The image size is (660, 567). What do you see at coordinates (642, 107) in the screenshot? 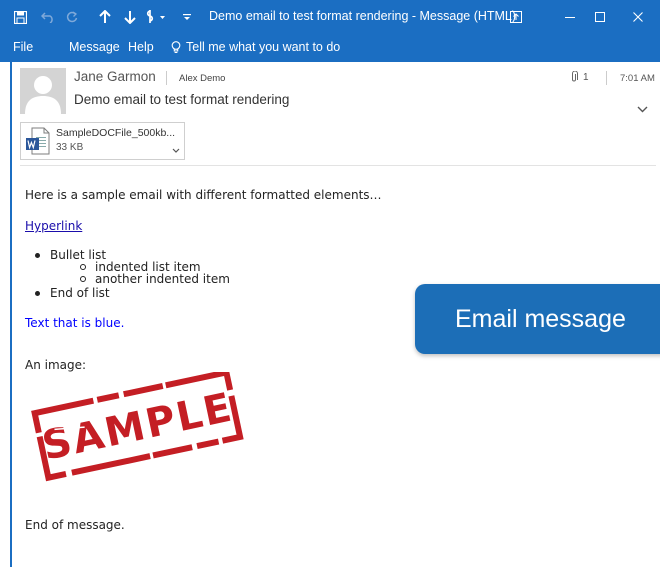
I see `expand-header-chevron-icon` at bounding box center [642, 107].